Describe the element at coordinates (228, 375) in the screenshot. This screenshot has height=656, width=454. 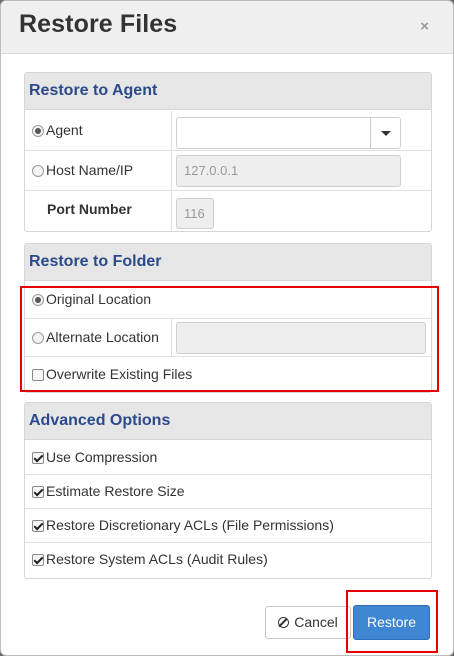
I see `overwrite-row: Overwrite Existing Files` at that location.